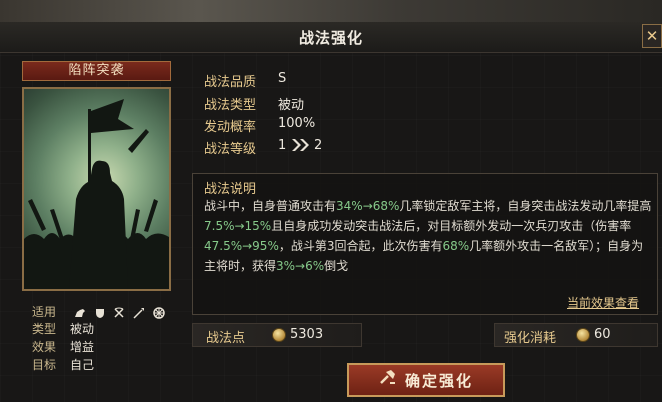  Describe the element at coordinates (226, 338) in the screenshot. I see `points-label: 战法点` at that location.